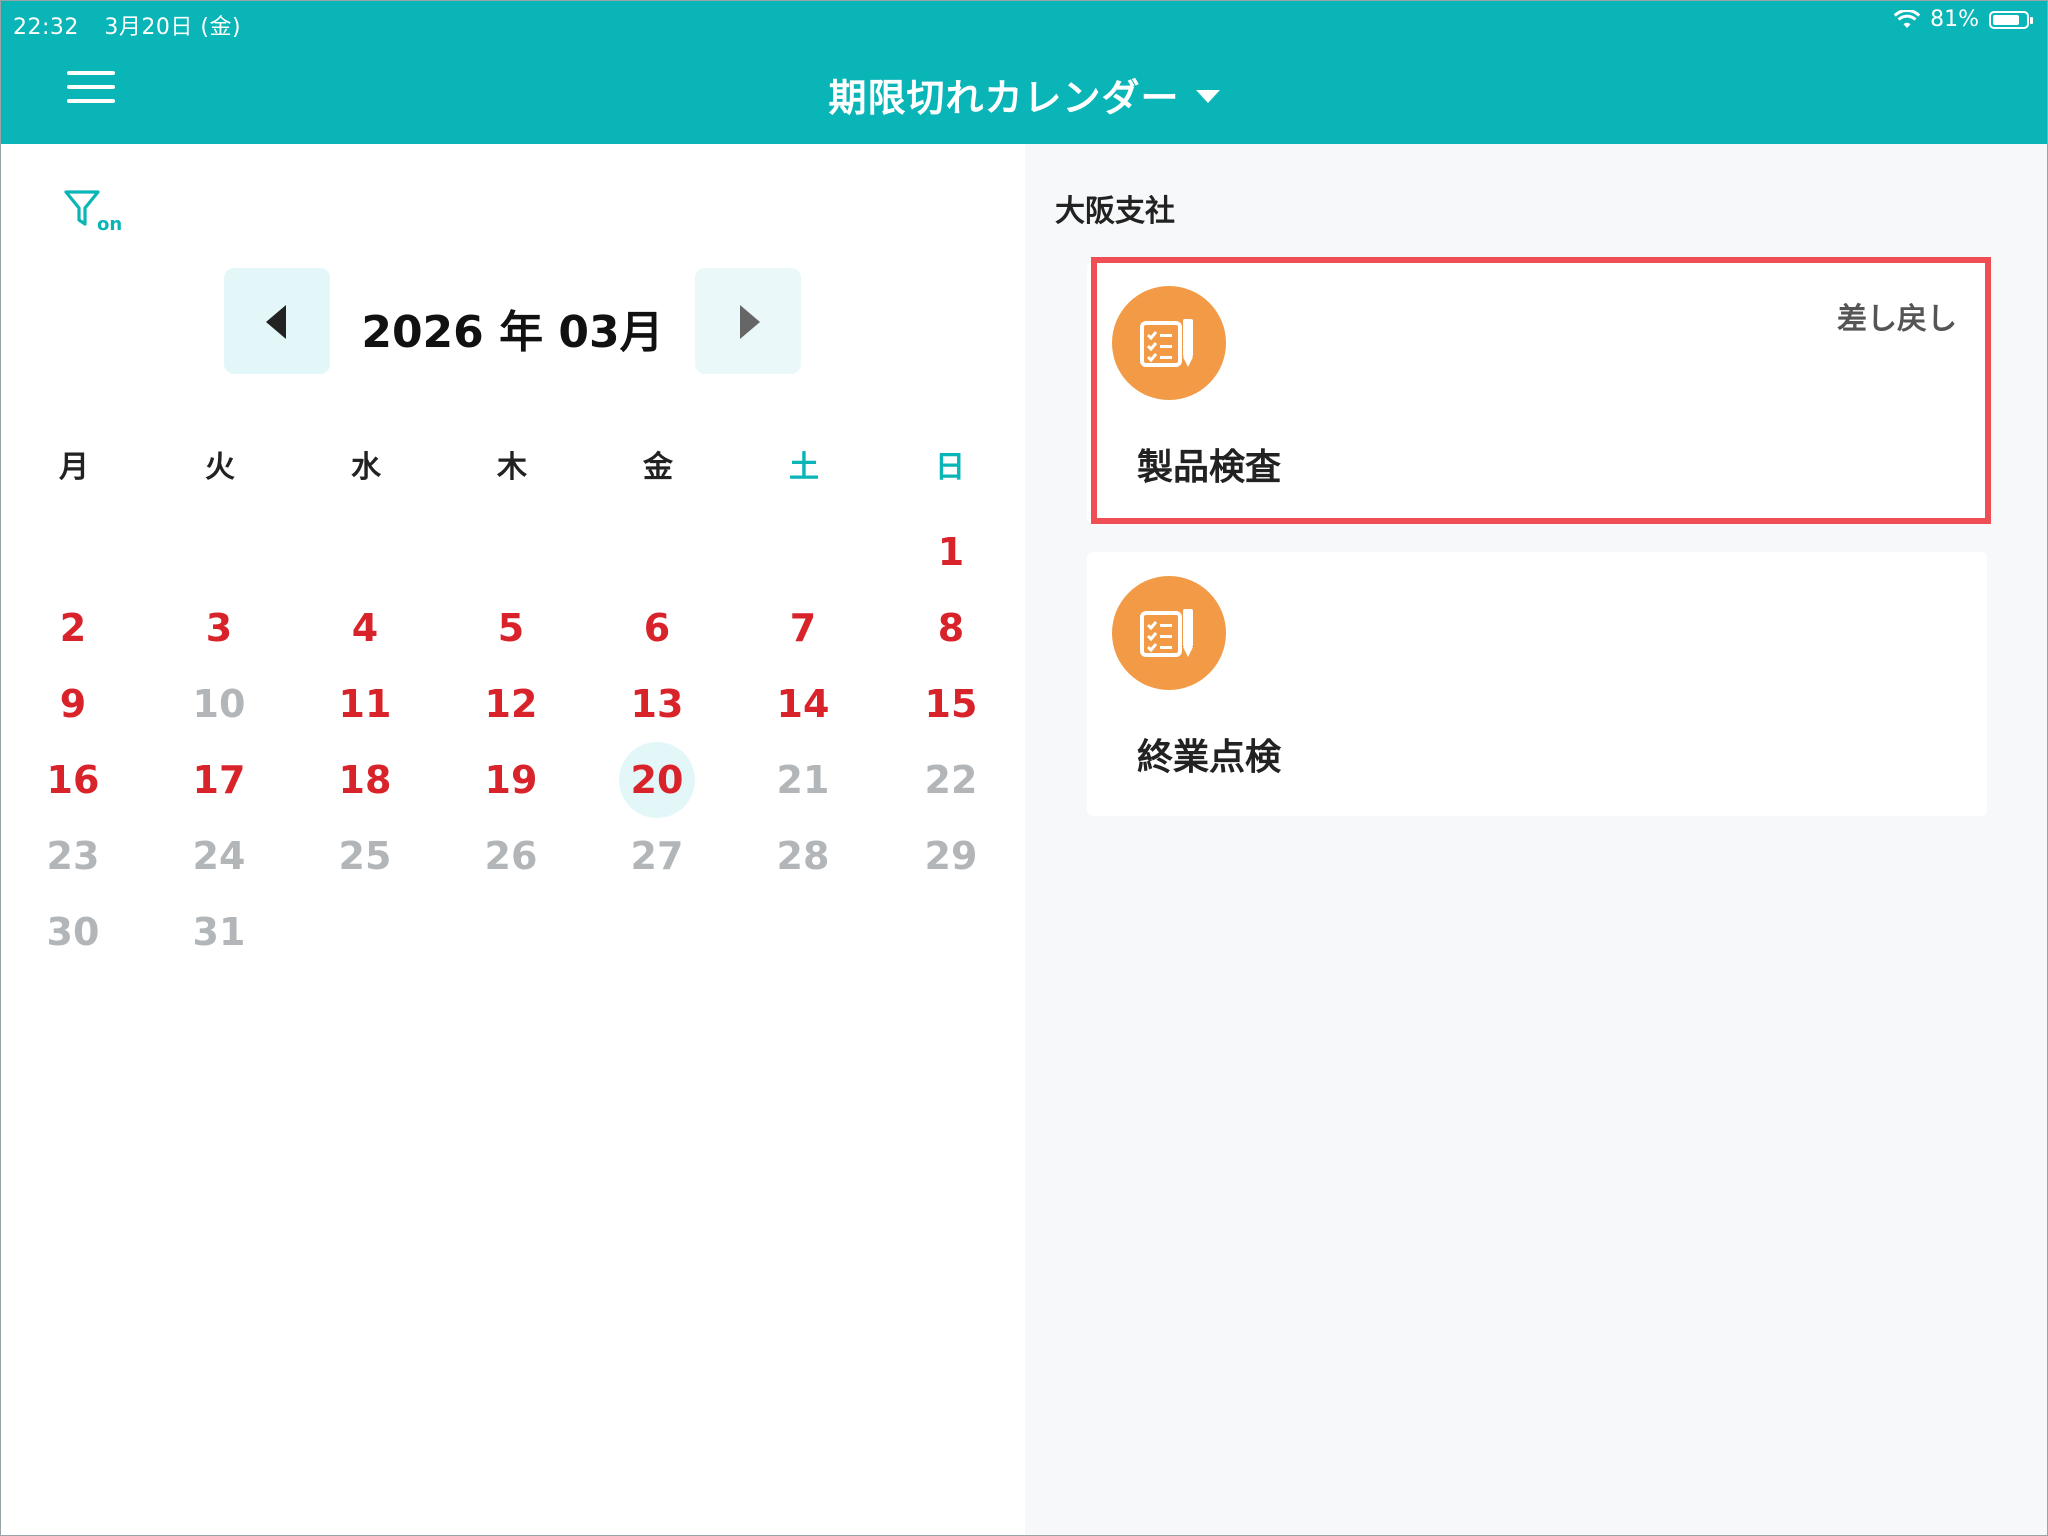 The width and height of the screenshot is (2048, 1536). What do you see at coordinates (219, 780) in the screenshot?
I see `calendar-day: 17` at bounding box center [219, 780].